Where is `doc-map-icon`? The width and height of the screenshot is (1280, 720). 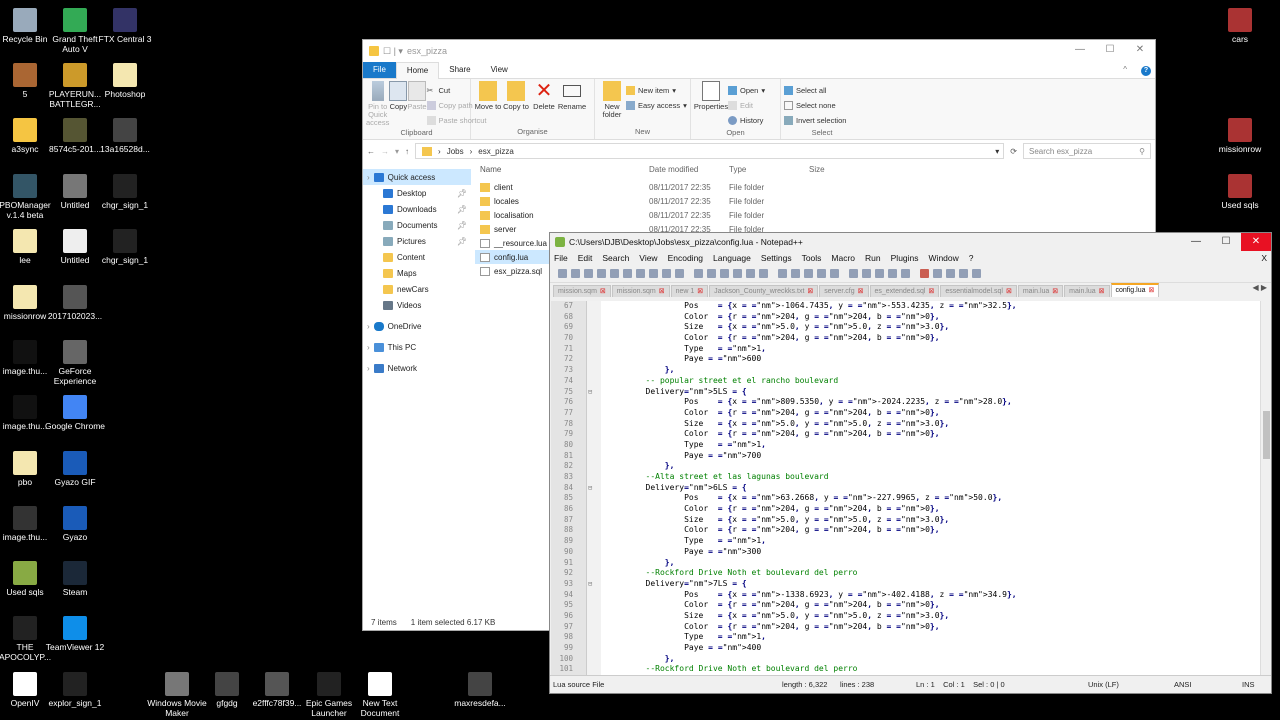
doc-map-icon is located at coordinates (866, 273).